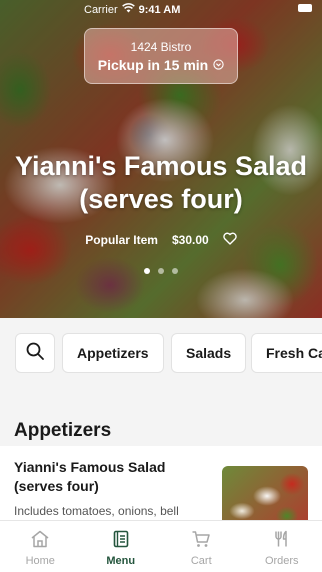  I want to click on section-title: Appetizers, so click(63, 430).